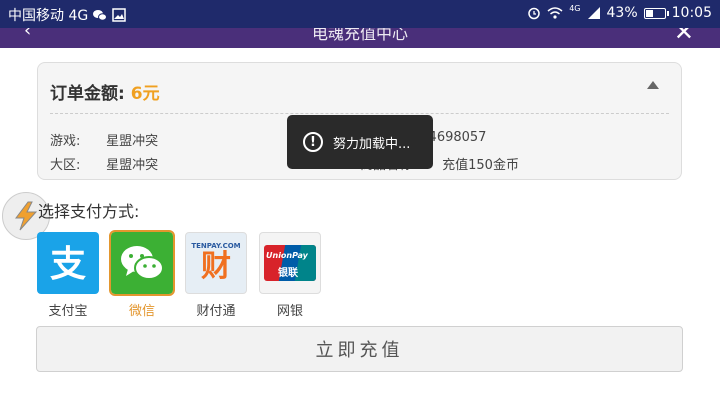 Image resolution: width=720 pixels, height=405 pixels. I want to click on tenpay-icon: TENPAY.COM 财, so click(216, 263).